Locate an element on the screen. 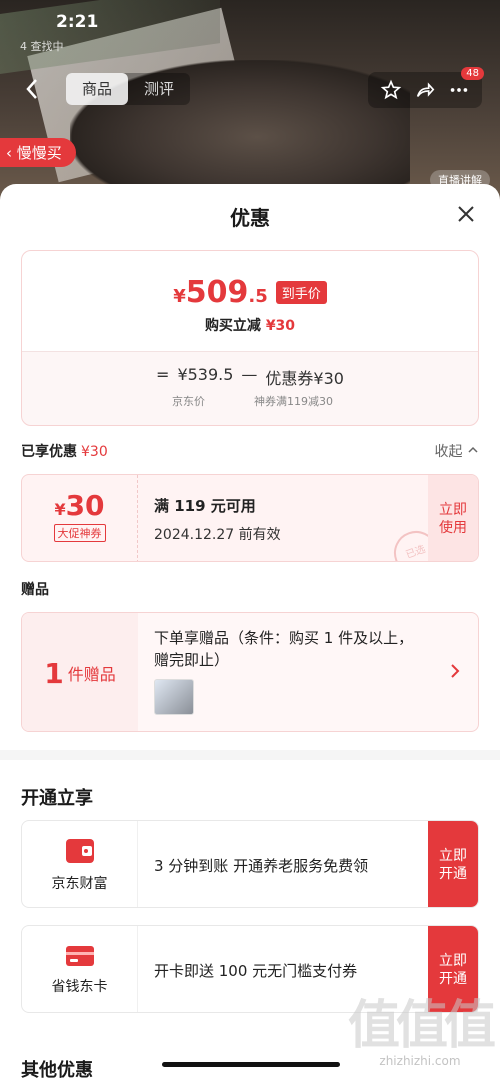 The width and height of the screenshot is (500, 1081). service-brand-saving-card: 省钱东卡 is located at coordinates (80, 969).